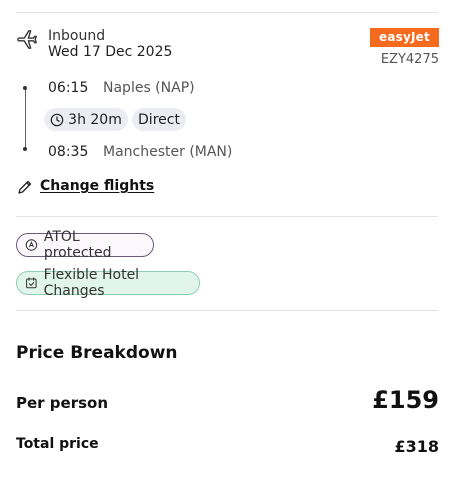  Describe the element at coordinates (159, 119) in the screenshot. I see `stops-pill: Direct` at that location.